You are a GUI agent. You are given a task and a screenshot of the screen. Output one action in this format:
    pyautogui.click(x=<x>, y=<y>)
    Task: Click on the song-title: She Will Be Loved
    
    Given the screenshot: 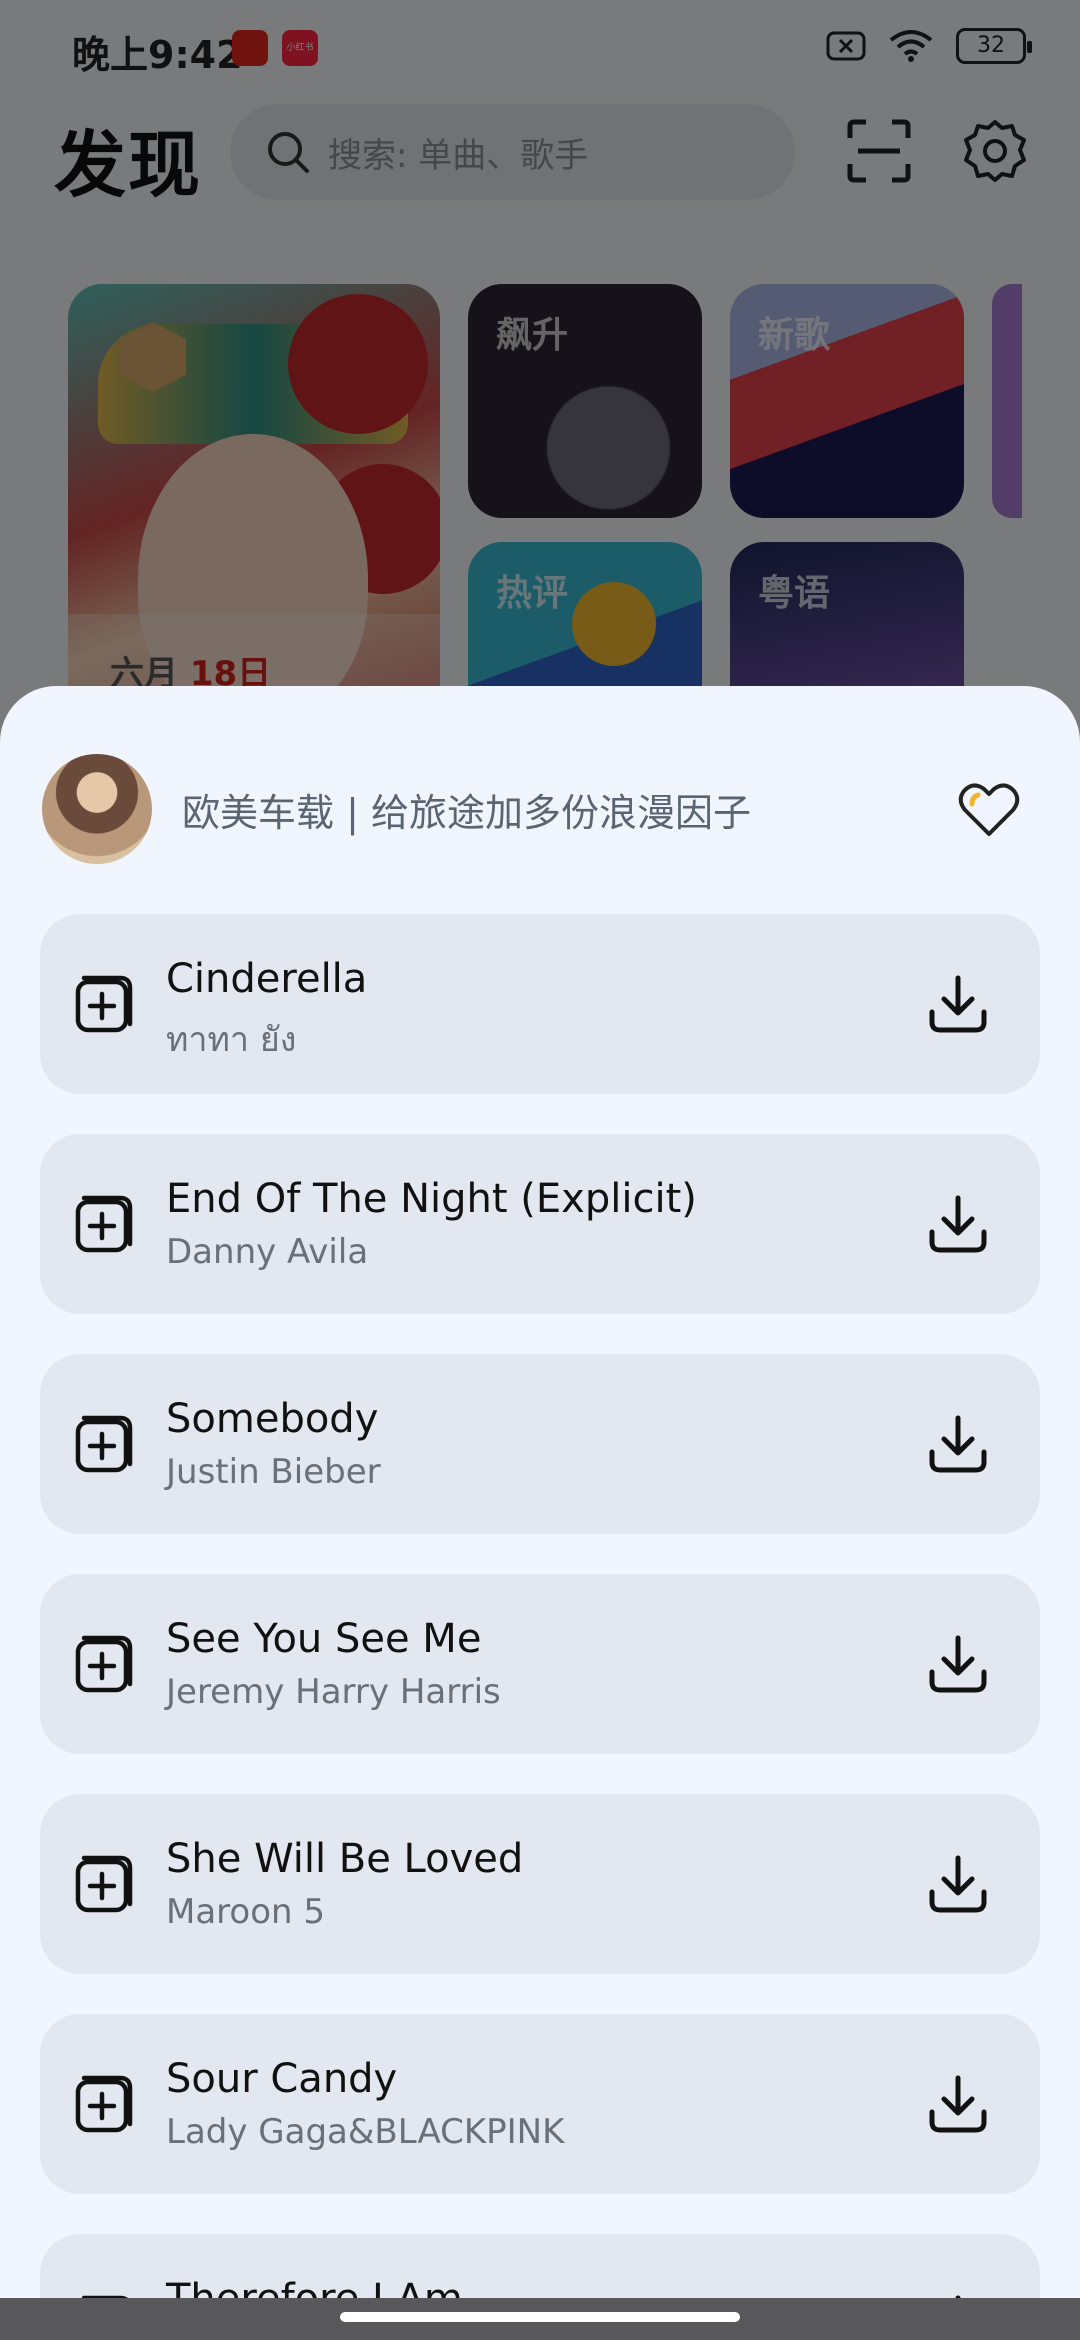 What is the action you would take?
    pyautogui.click(x=345, y=1859)
    